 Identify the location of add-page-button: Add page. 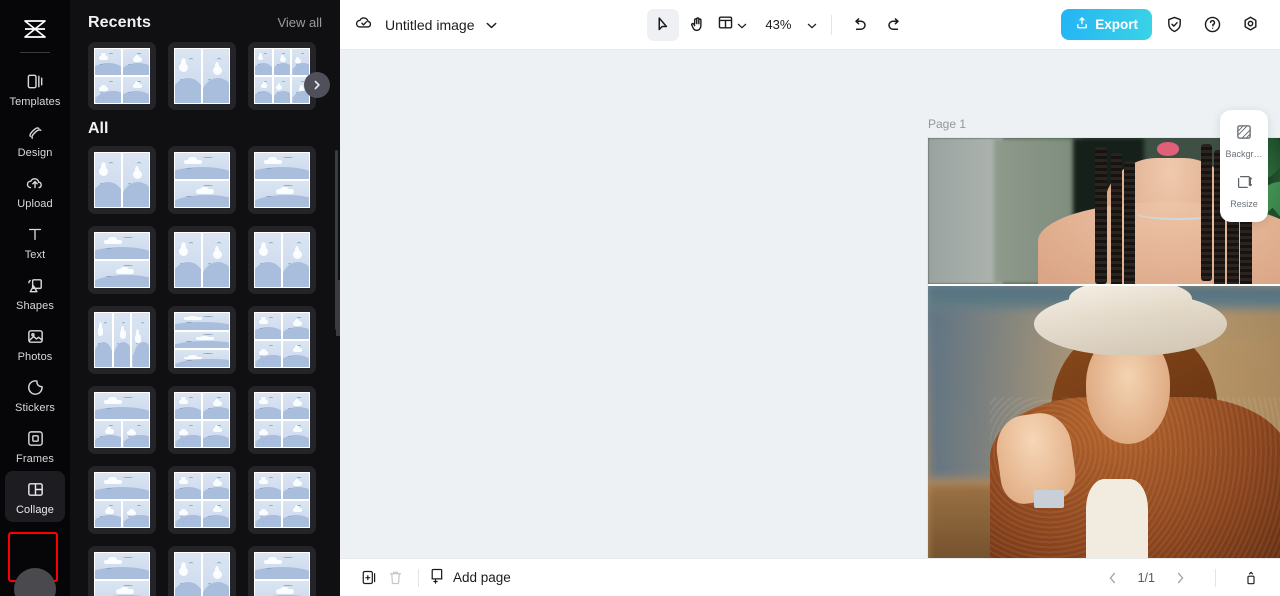
(470, 578).